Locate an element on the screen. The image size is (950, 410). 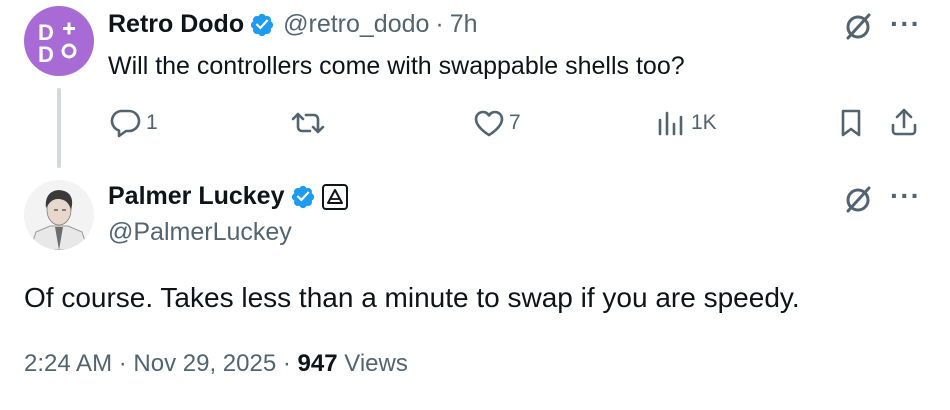
reply-time: 2:24 AM is located at coordinates (68, 363).